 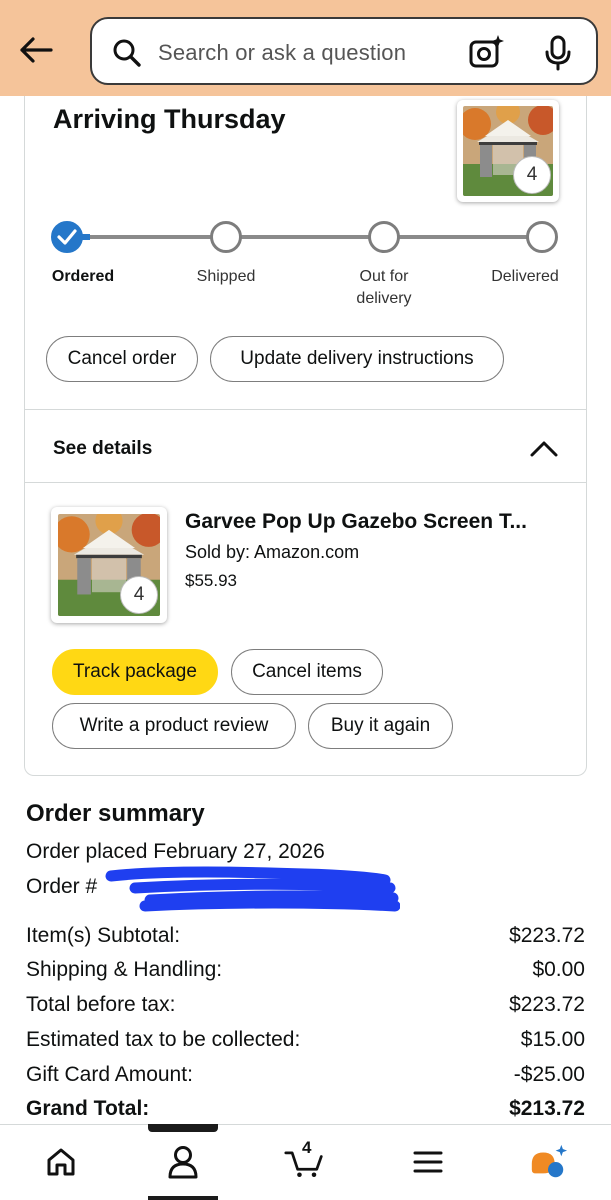 What do you see at coordinates (122, 359) in the screenshot?
I see `cancel-order-button: Cancel order` at bounding box center [122, 359].